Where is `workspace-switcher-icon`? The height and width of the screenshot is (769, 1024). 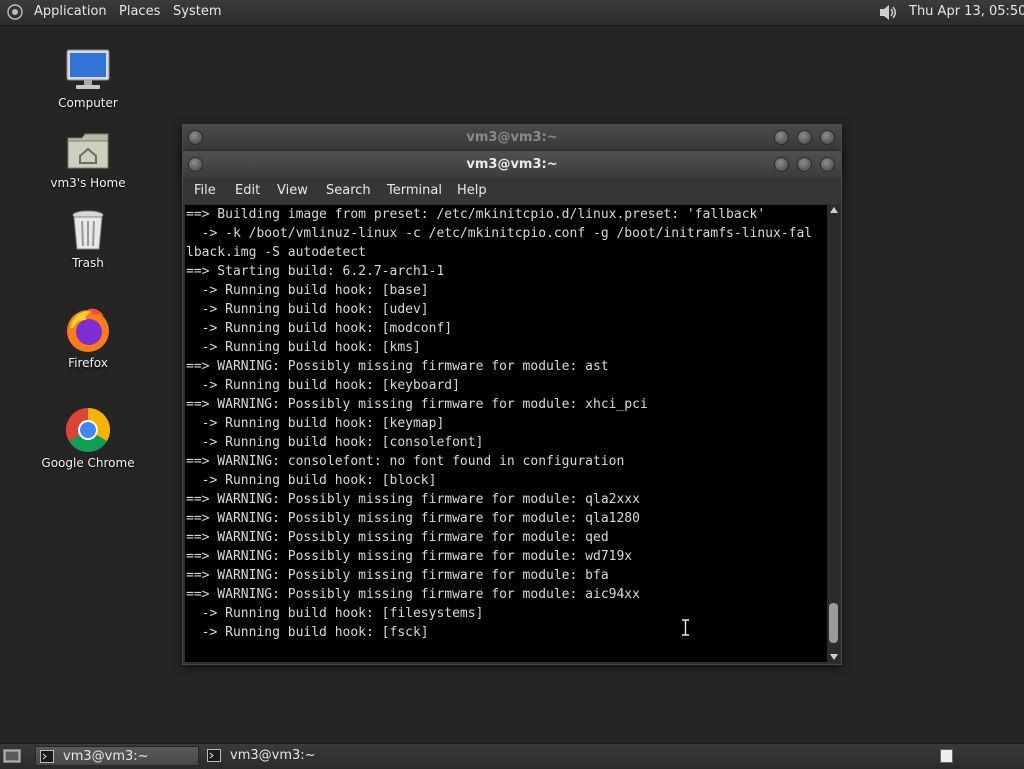 workspace-switcher-icon is located at coordinates (946, 756).